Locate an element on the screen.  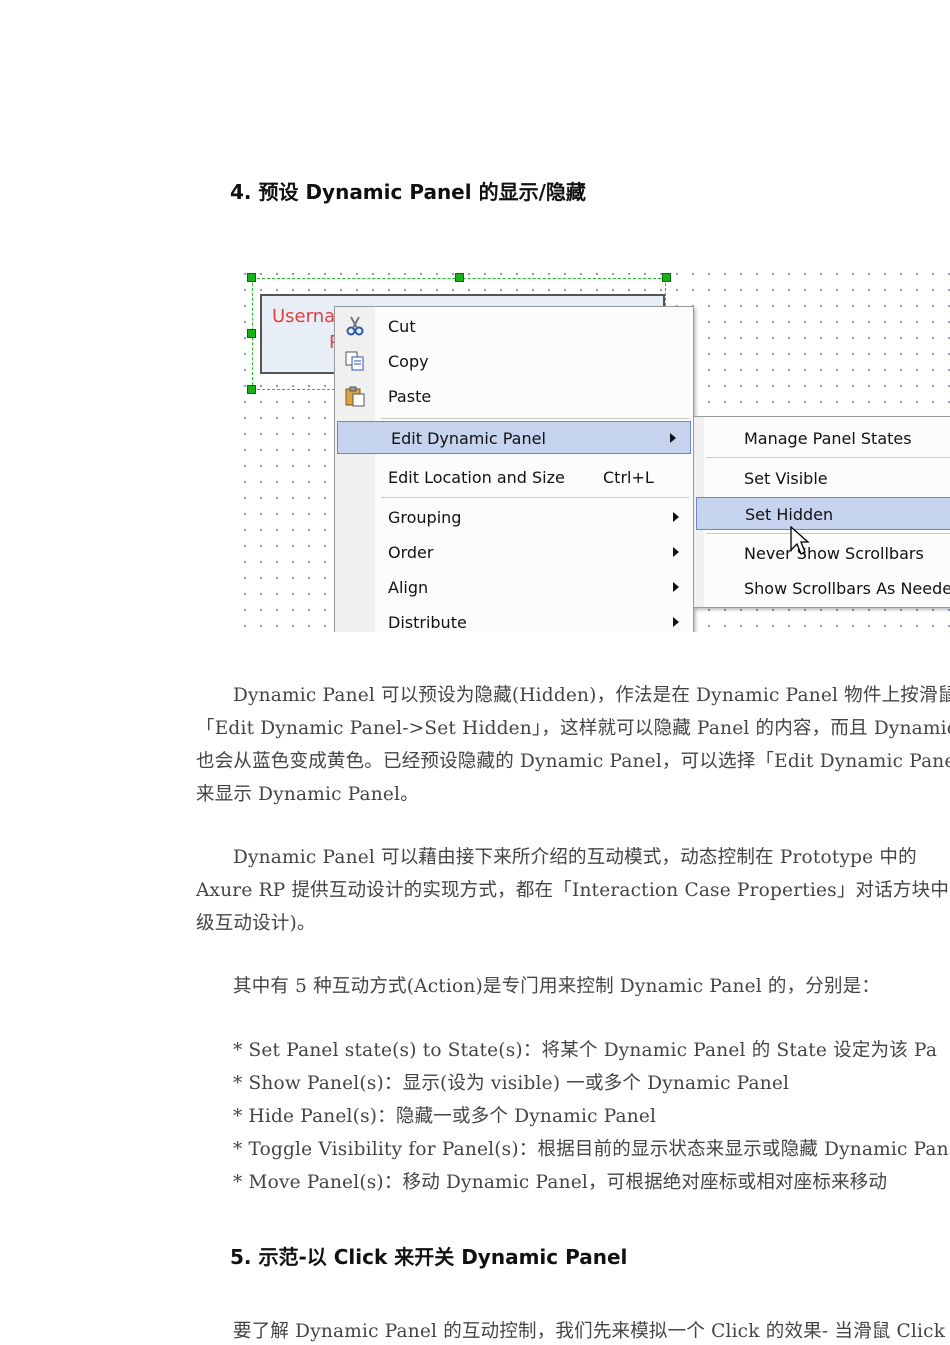
paste-icon is located at coordinates (355, 397).